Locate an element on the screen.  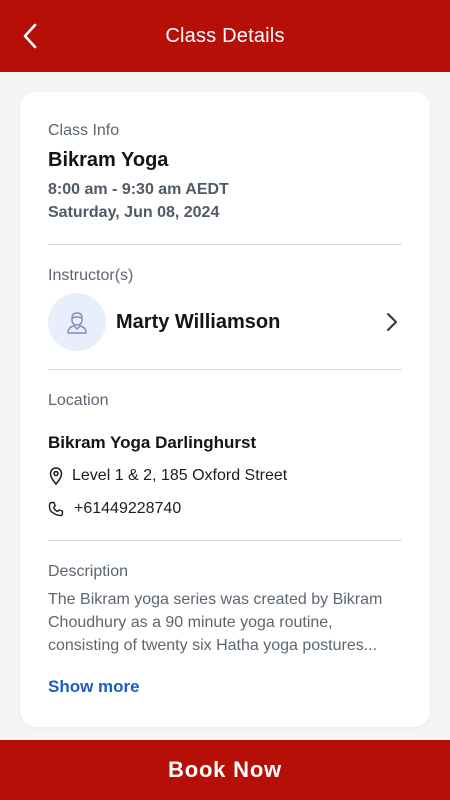
instructor-chevron is located at coordinates (392, 322).